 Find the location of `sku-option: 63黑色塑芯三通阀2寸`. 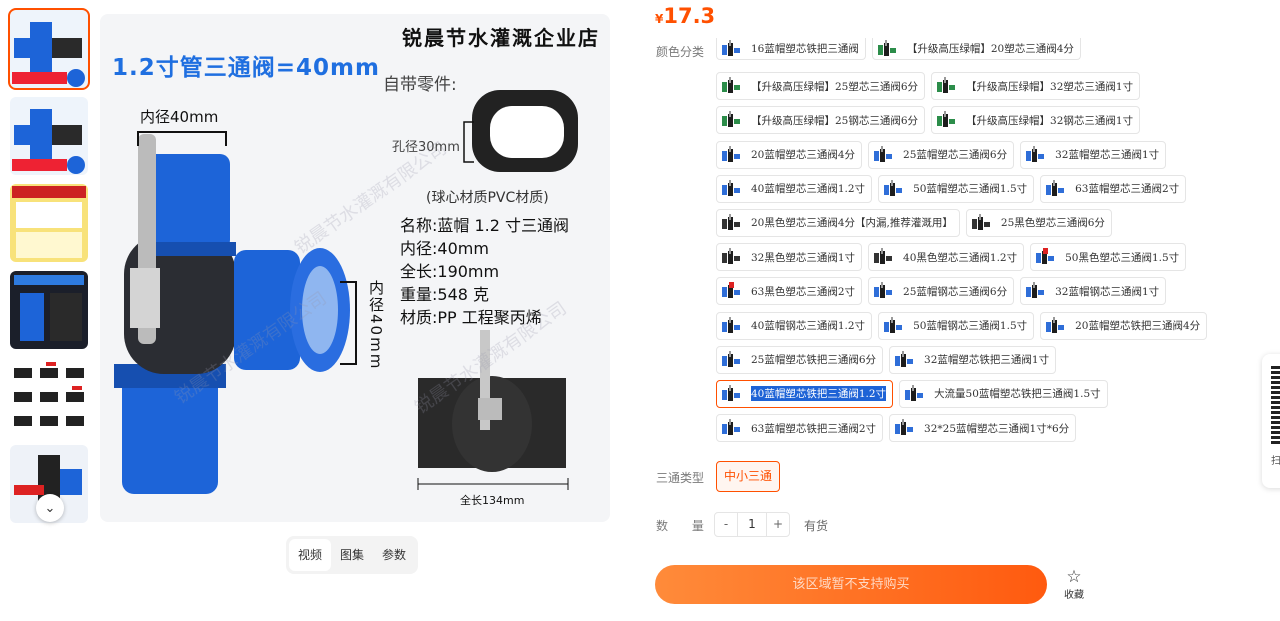

sku-option: 63黑色塑芯三通阀2寸 is located at coordinates (789, 291).